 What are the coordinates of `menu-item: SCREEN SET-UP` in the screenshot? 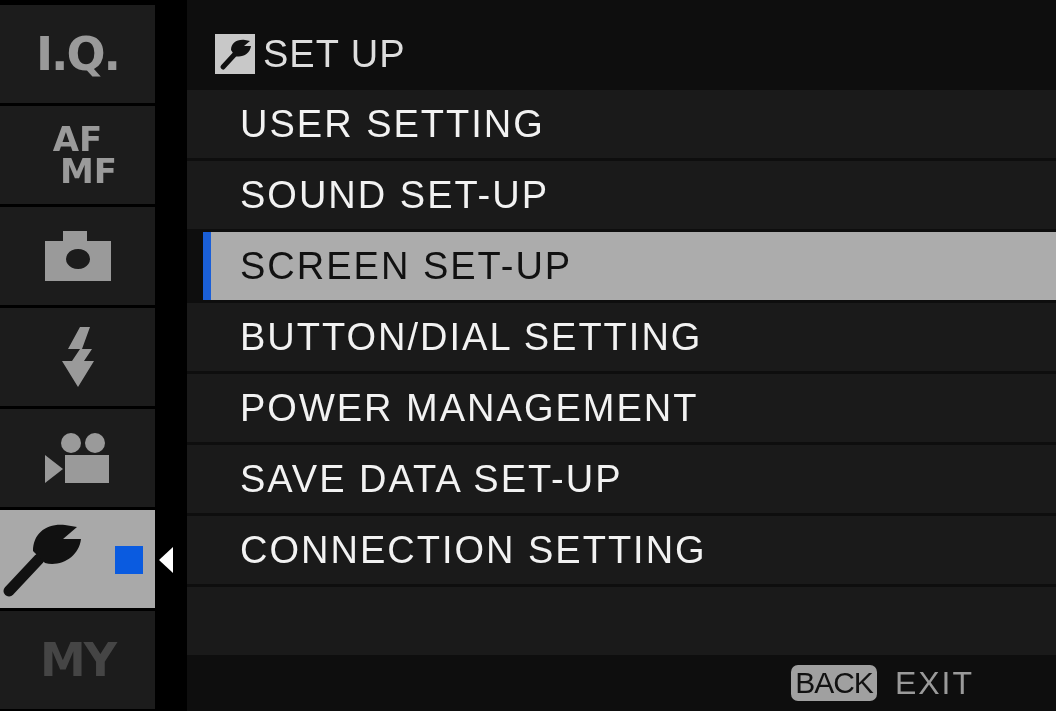 It's located at (629, 266).